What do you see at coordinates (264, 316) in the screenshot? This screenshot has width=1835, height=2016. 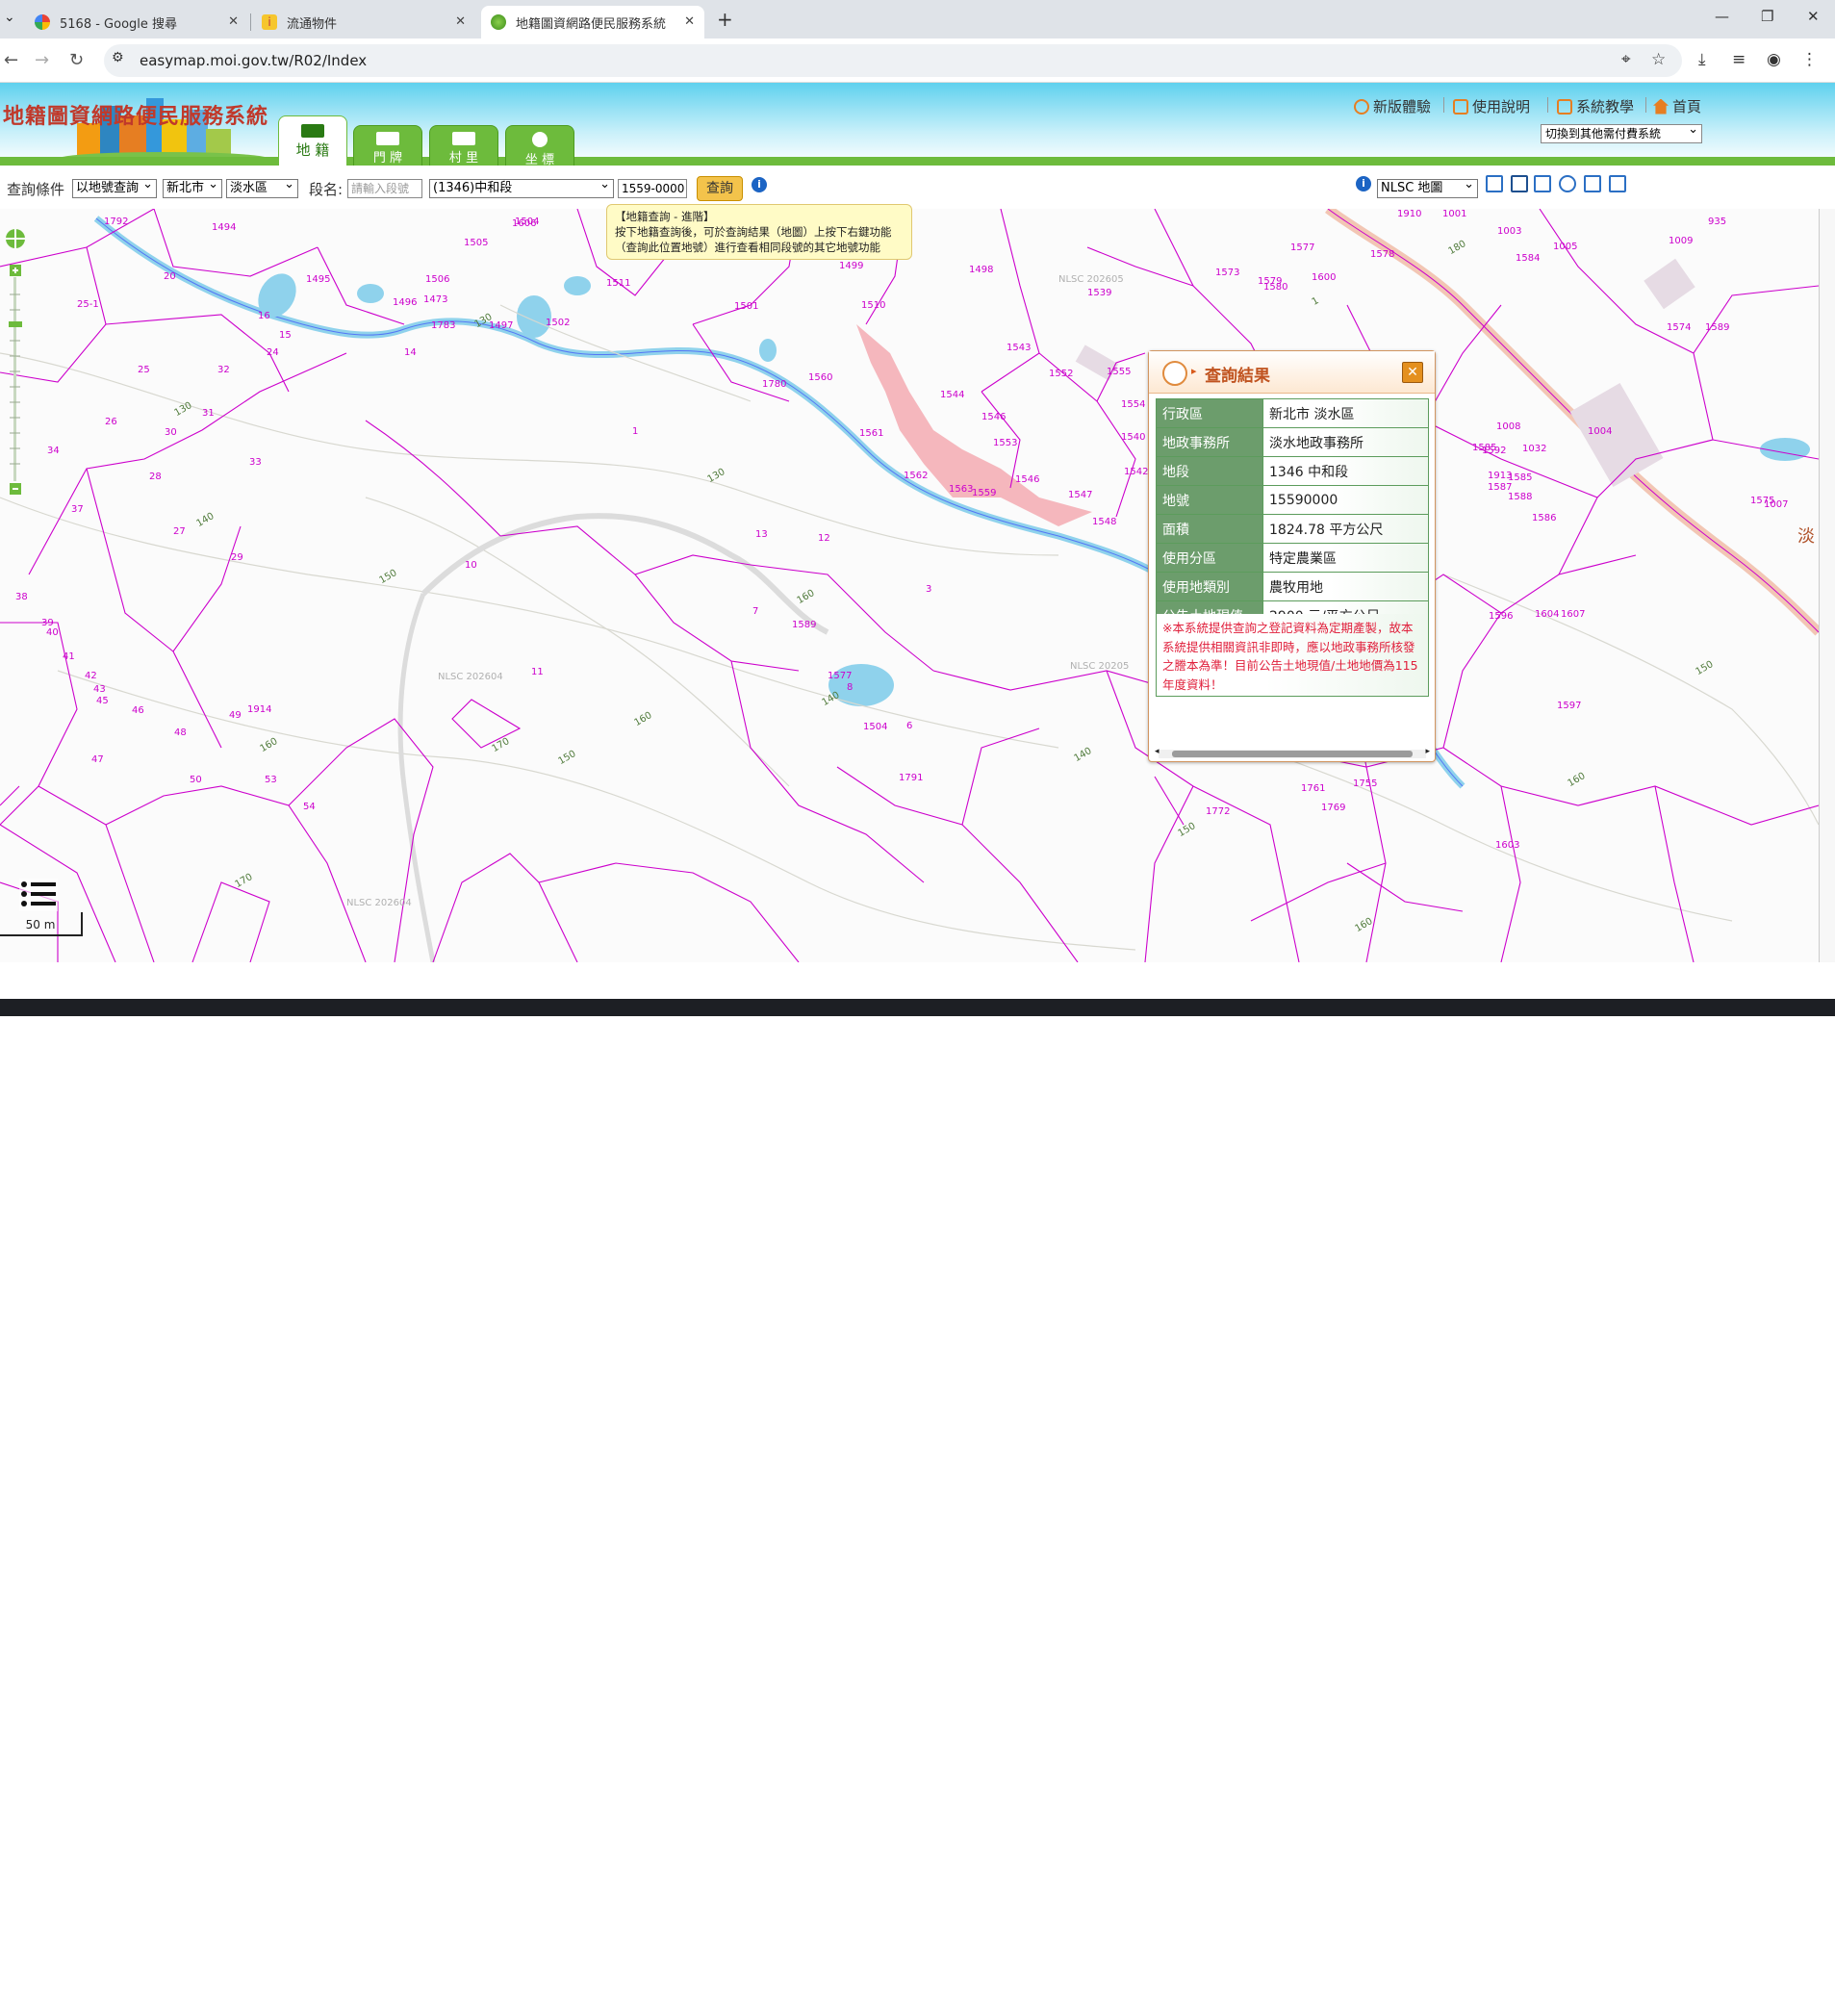 I see `lot-number-label: 16` at bounding box center [264, 316].